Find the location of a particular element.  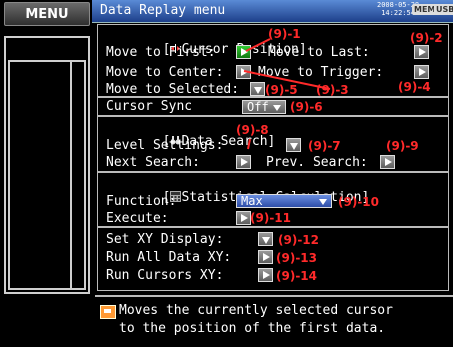

help-line-2: to the position of the first data. is located at coordinates (252, 328).